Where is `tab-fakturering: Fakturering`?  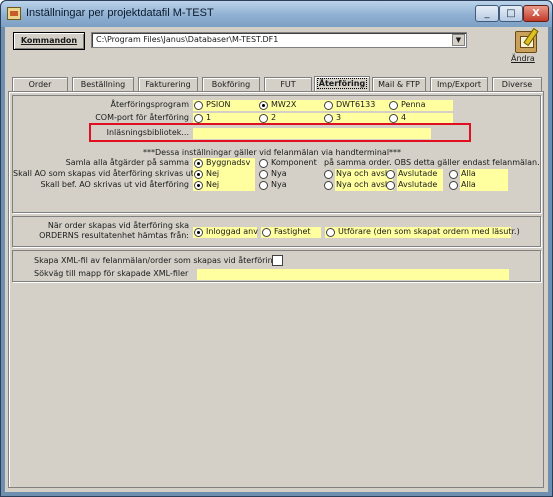 tab-fakturering: Fakturering is located at coordinates (168, 84).